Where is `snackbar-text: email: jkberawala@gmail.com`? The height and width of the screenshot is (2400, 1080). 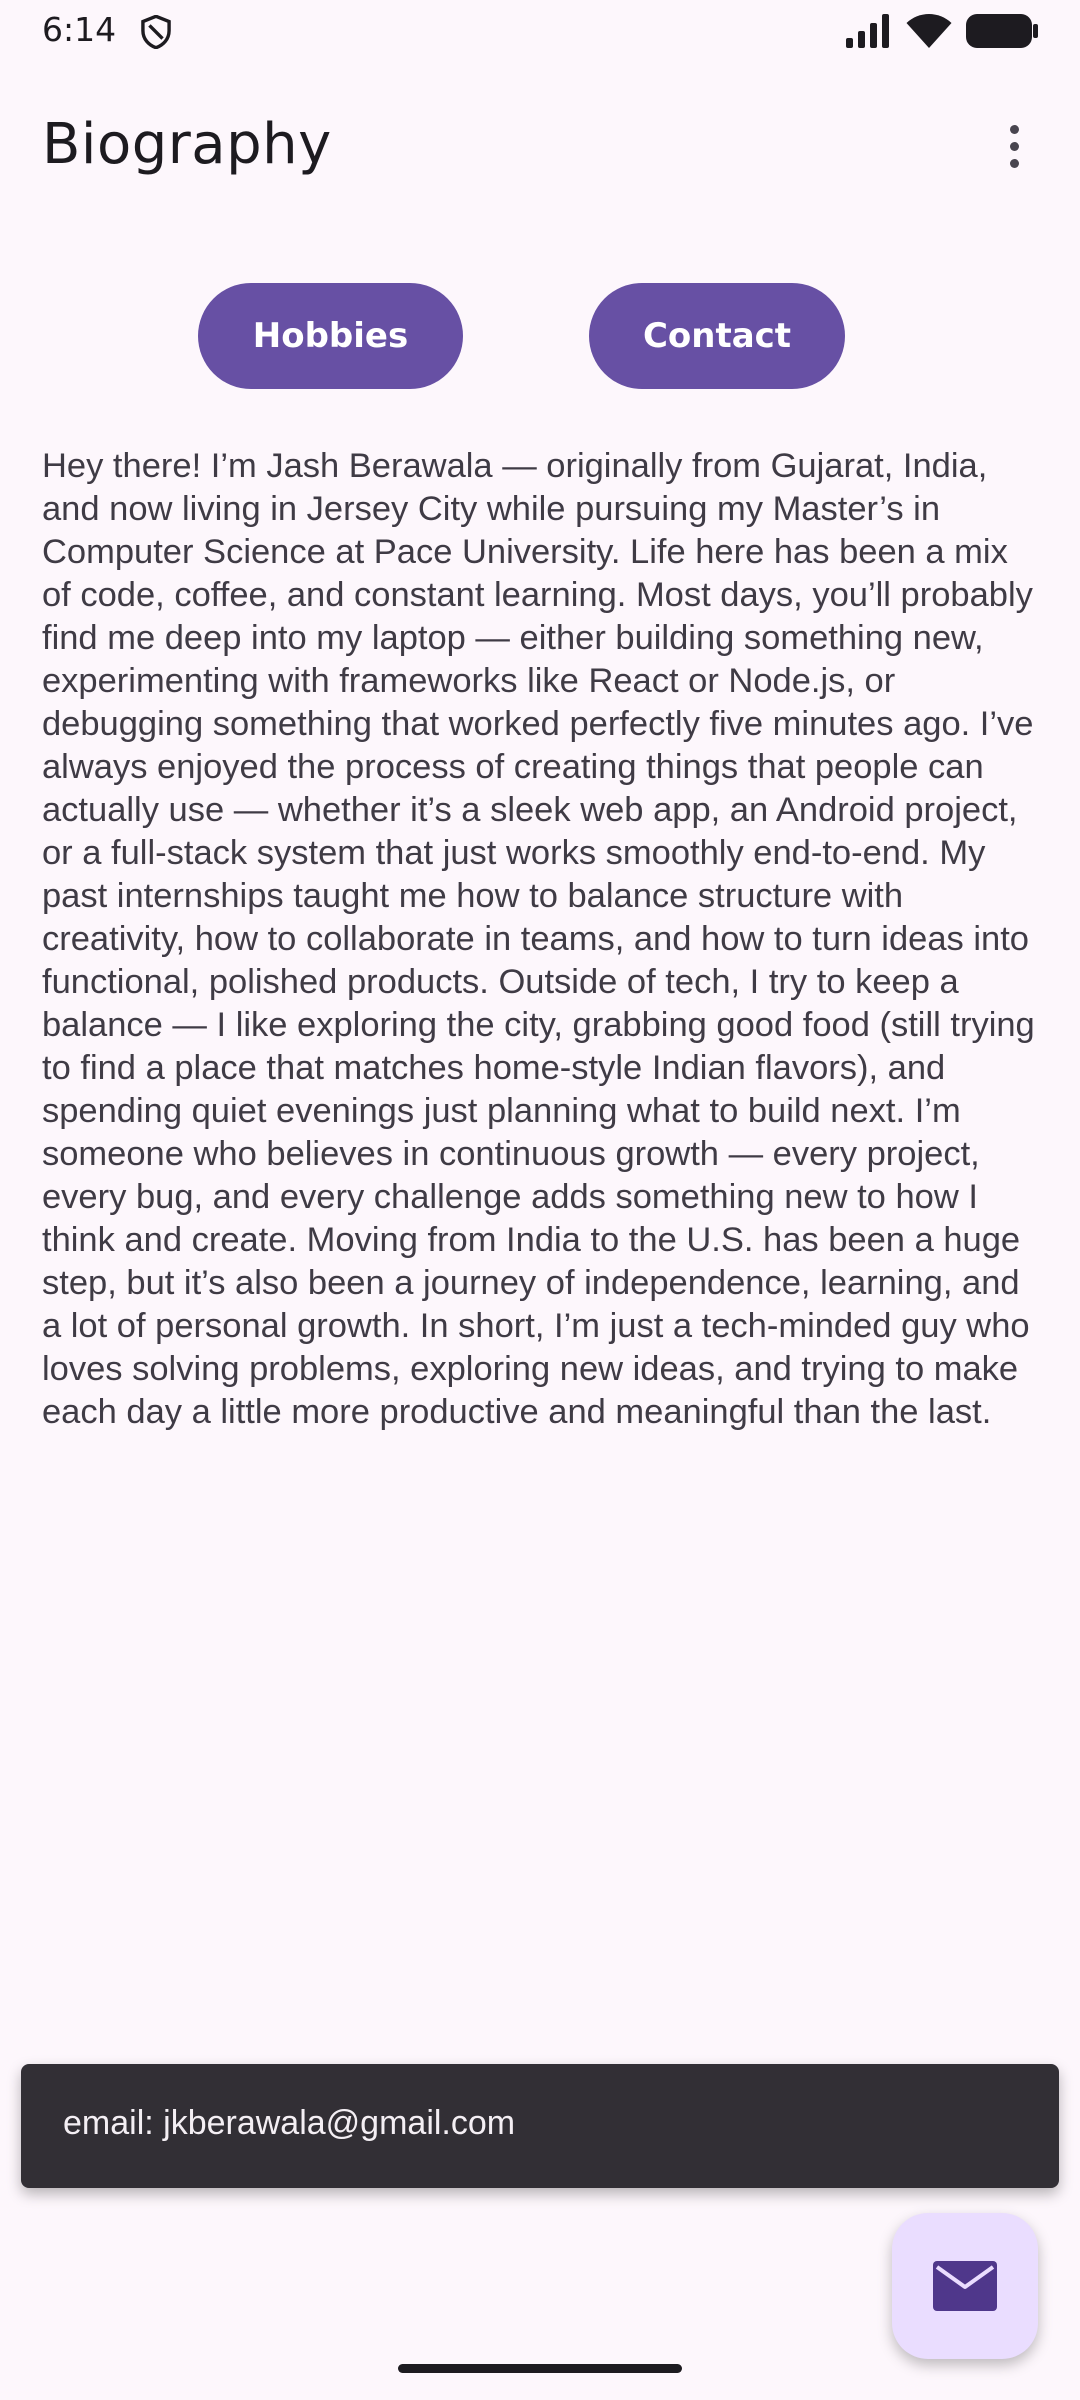 snackbar-text: email: jkberawala@gmail.com is located at coordinates (289, 2123).